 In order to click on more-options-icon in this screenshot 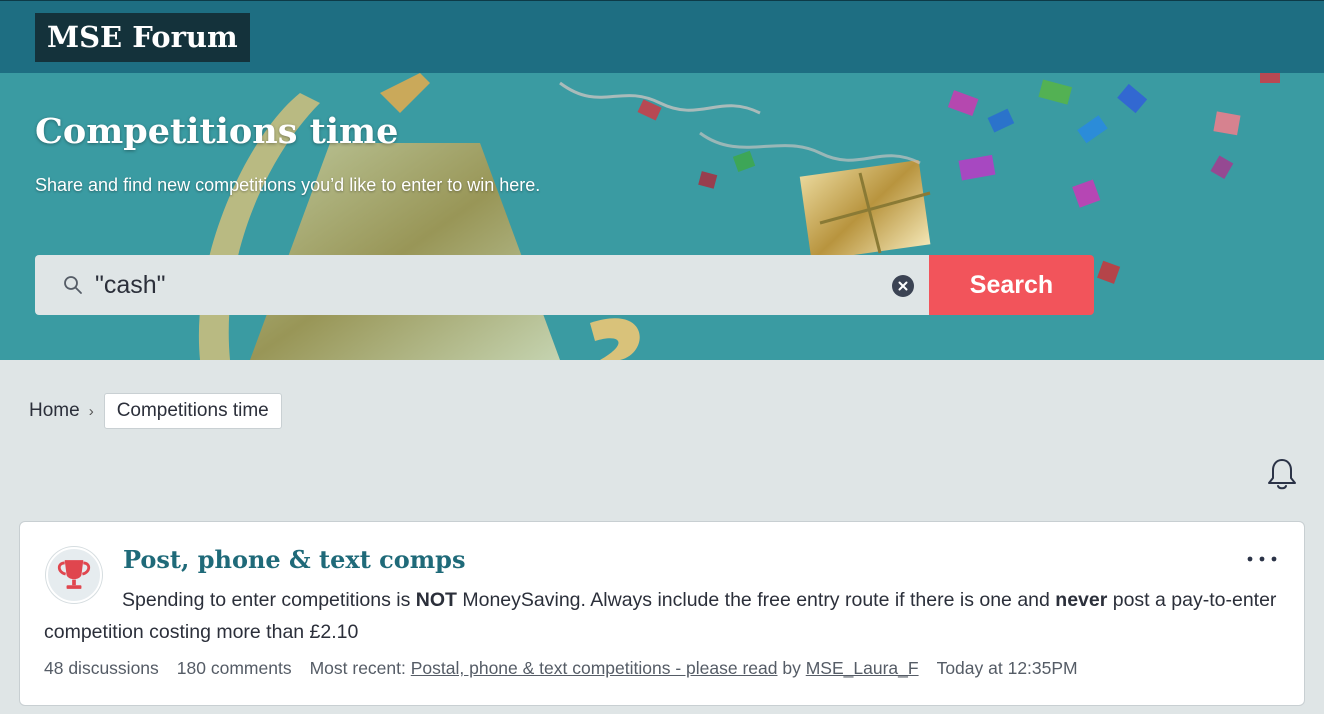, I will do `click(1262, 559)`.